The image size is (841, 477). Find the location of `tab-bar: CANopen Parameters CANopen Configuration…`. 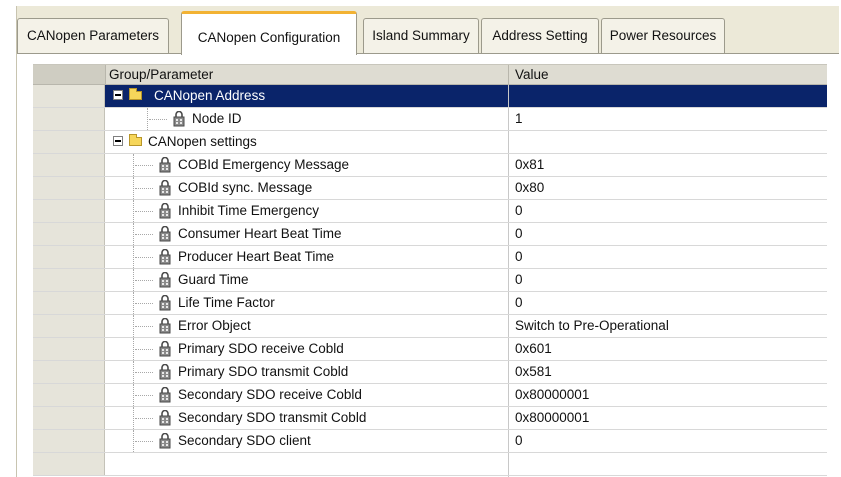

tab-bar: CANopen Parameters CANopen Configuration… is located at coordinates (428, 30).